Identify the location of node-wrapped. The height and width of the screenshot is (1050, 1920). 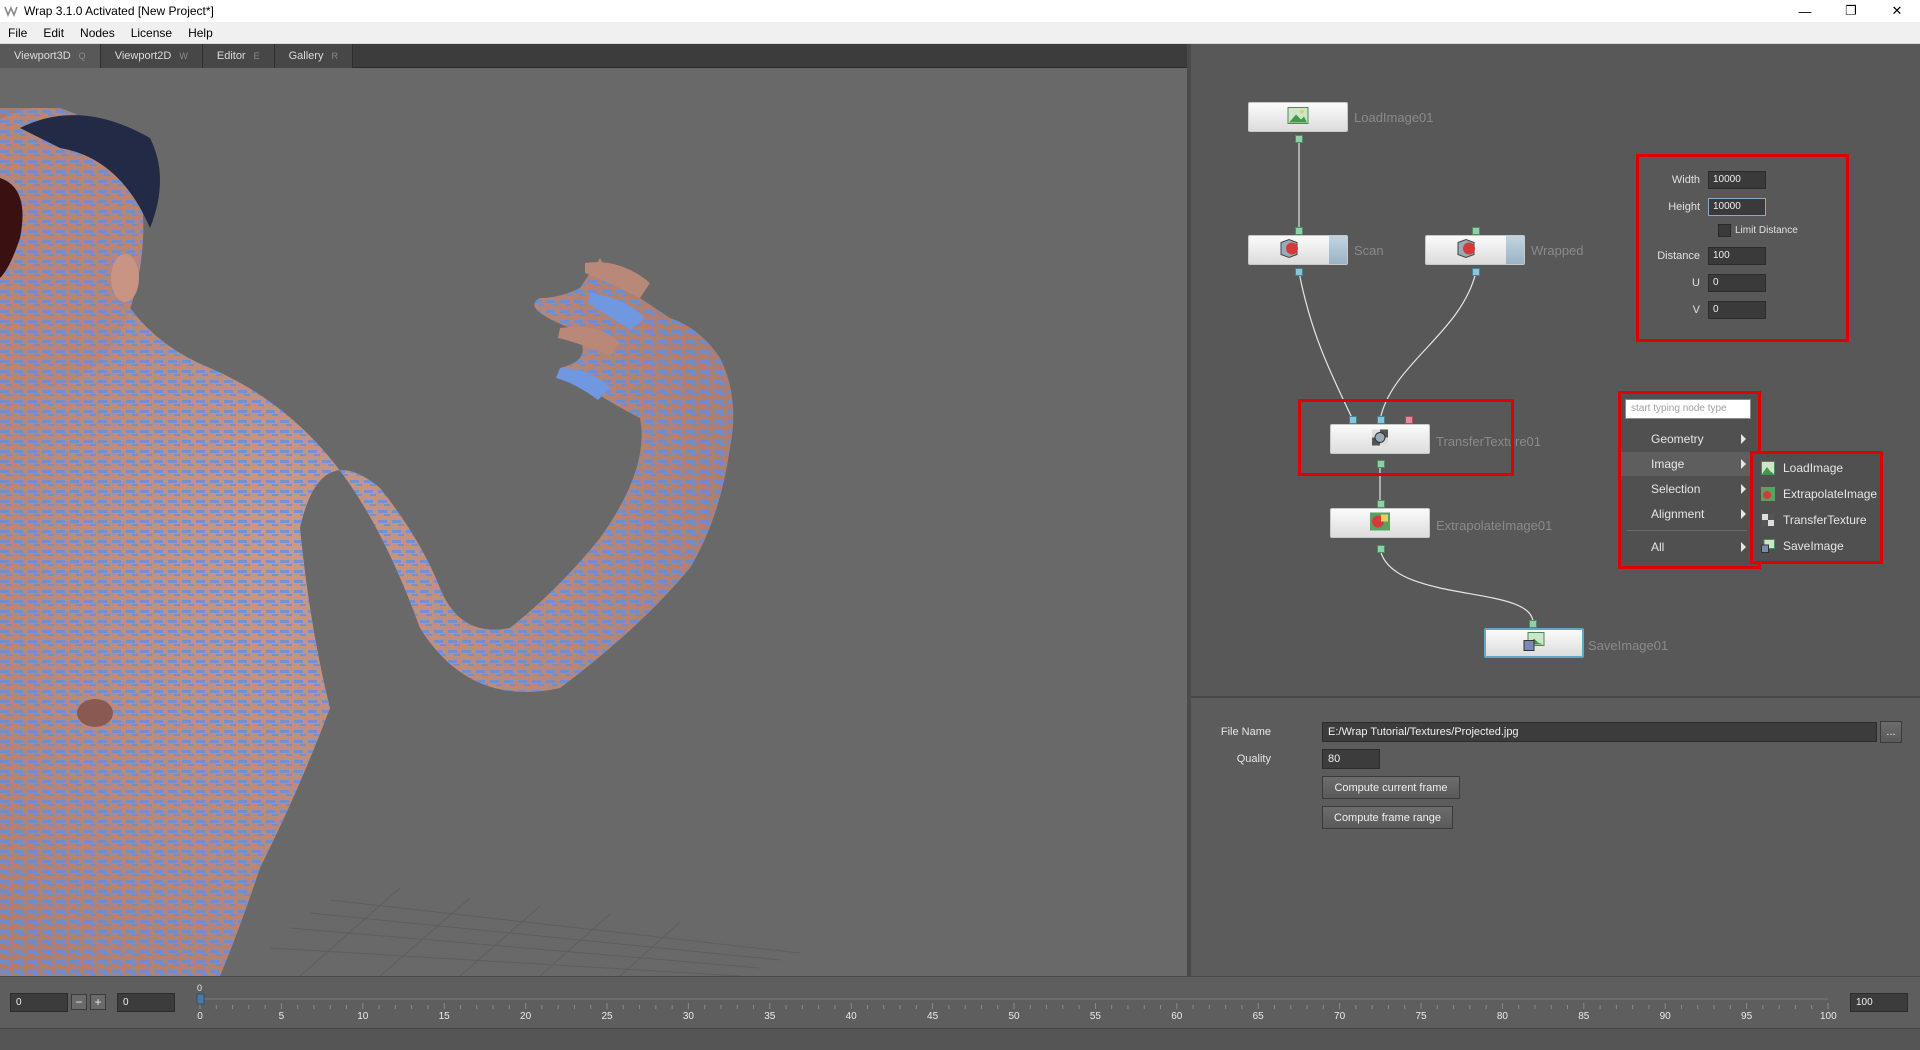
(1475, 250).